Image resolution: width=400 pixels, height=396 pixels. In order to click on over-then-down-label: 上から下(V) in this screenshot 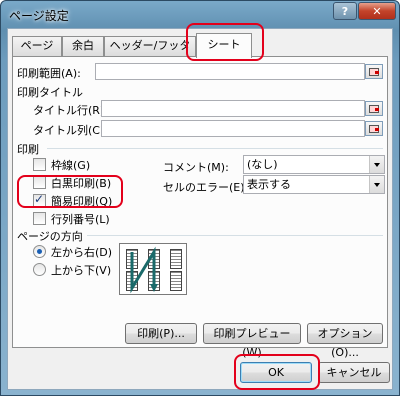, I will do `click(81, 270)`.